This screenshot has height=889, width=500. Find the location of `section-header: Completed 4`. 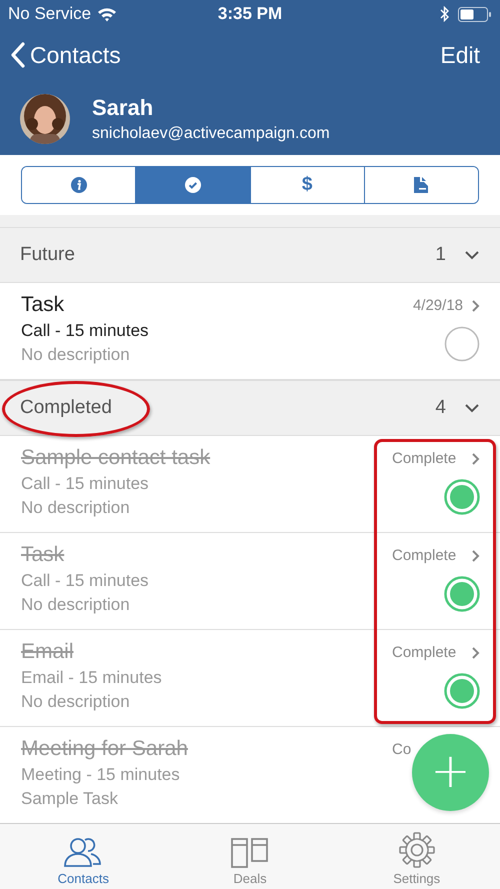

section-header: Completed 4 is located at coordinates (250, 408).